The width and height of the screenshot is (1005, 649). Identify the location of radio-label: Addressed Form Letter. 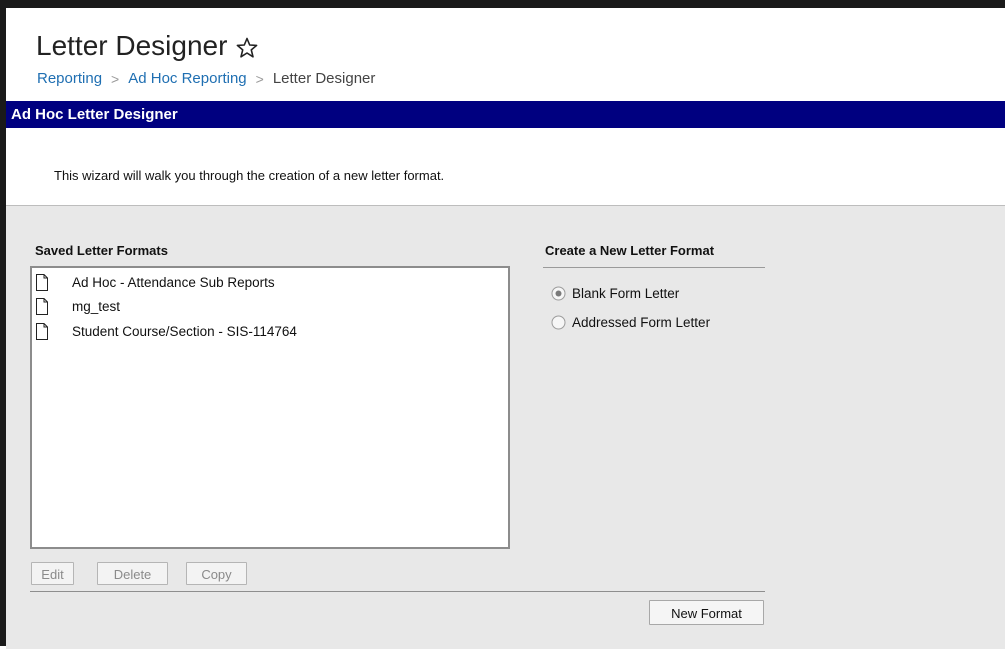
(641, 322).